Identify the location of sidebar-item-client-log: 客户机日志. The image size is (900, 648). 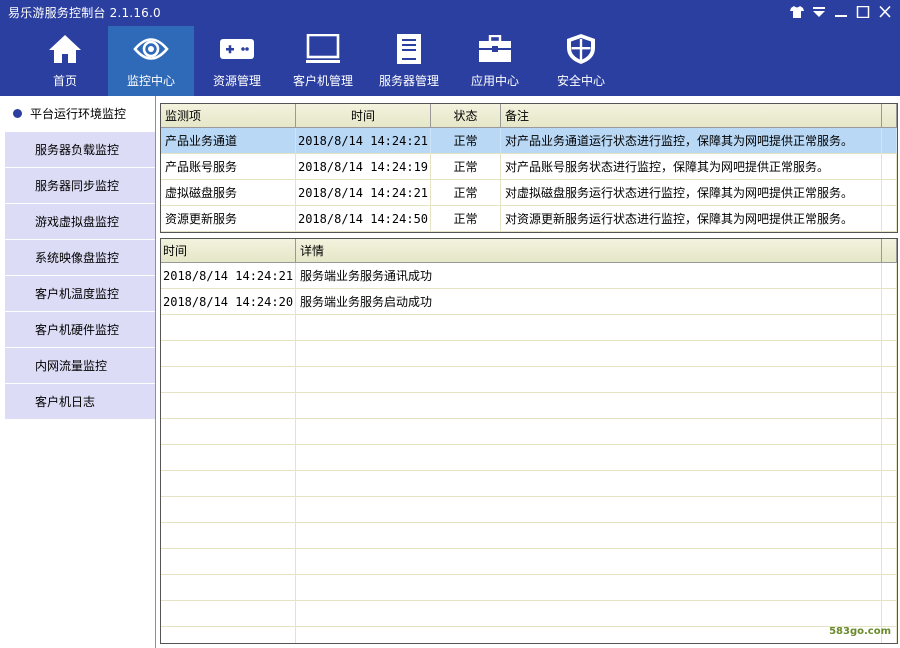
(77, 402).